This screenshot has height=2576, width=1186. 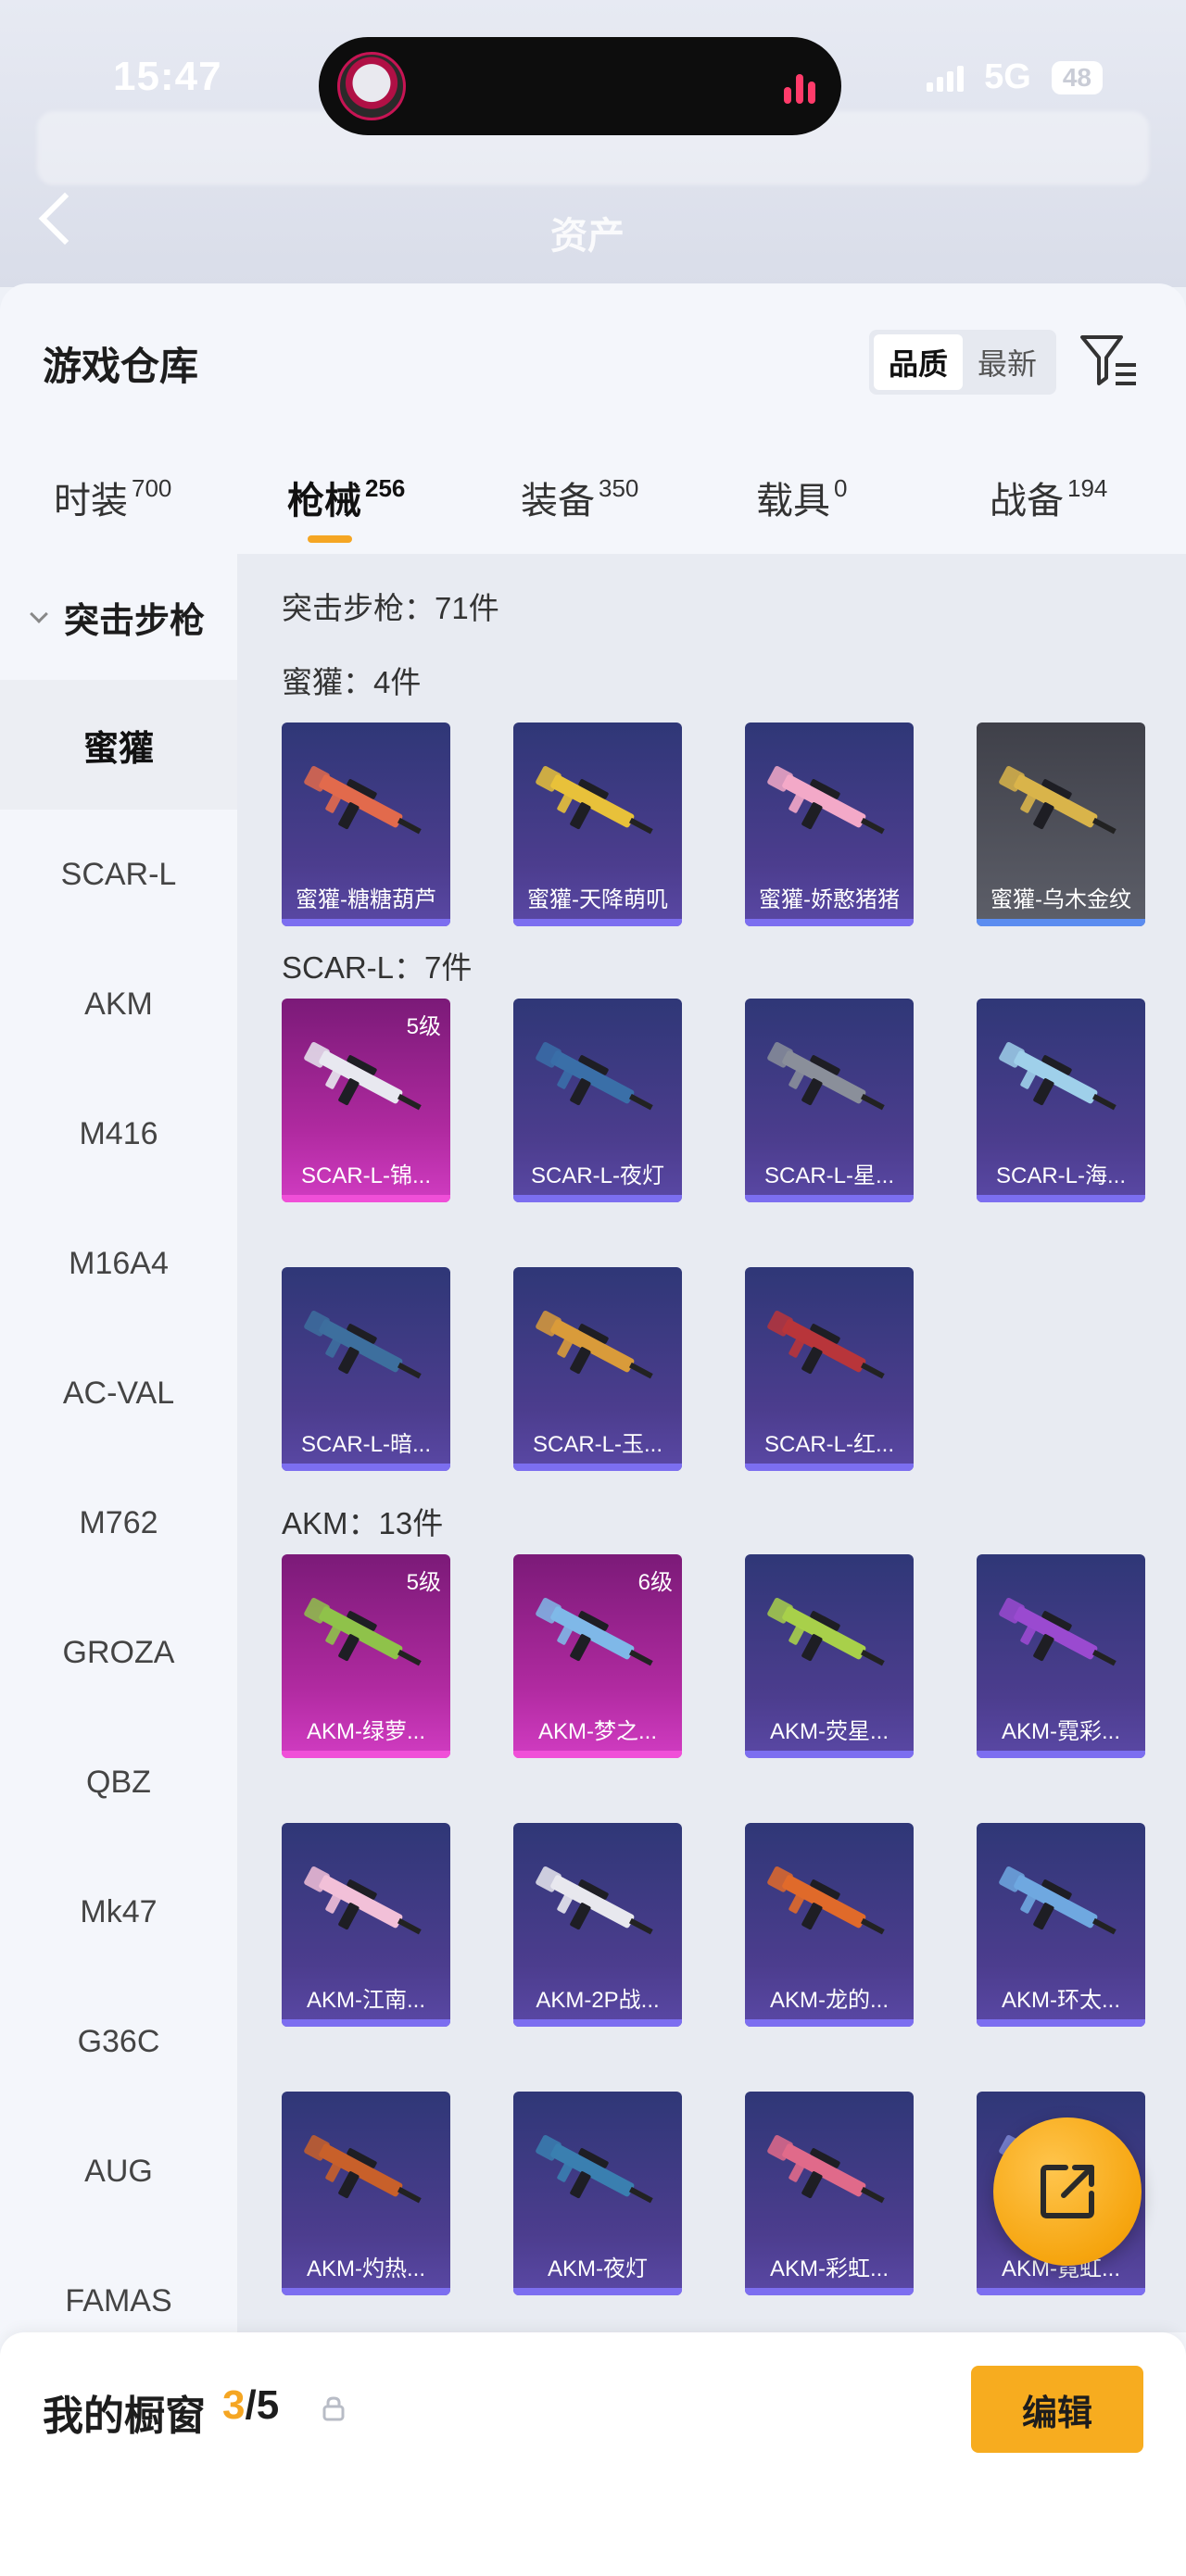 What do you see at coordinates (118, 2171) in the screenshot?
I see `sidebar-item: AUG` at bounding box center [118, 2171].